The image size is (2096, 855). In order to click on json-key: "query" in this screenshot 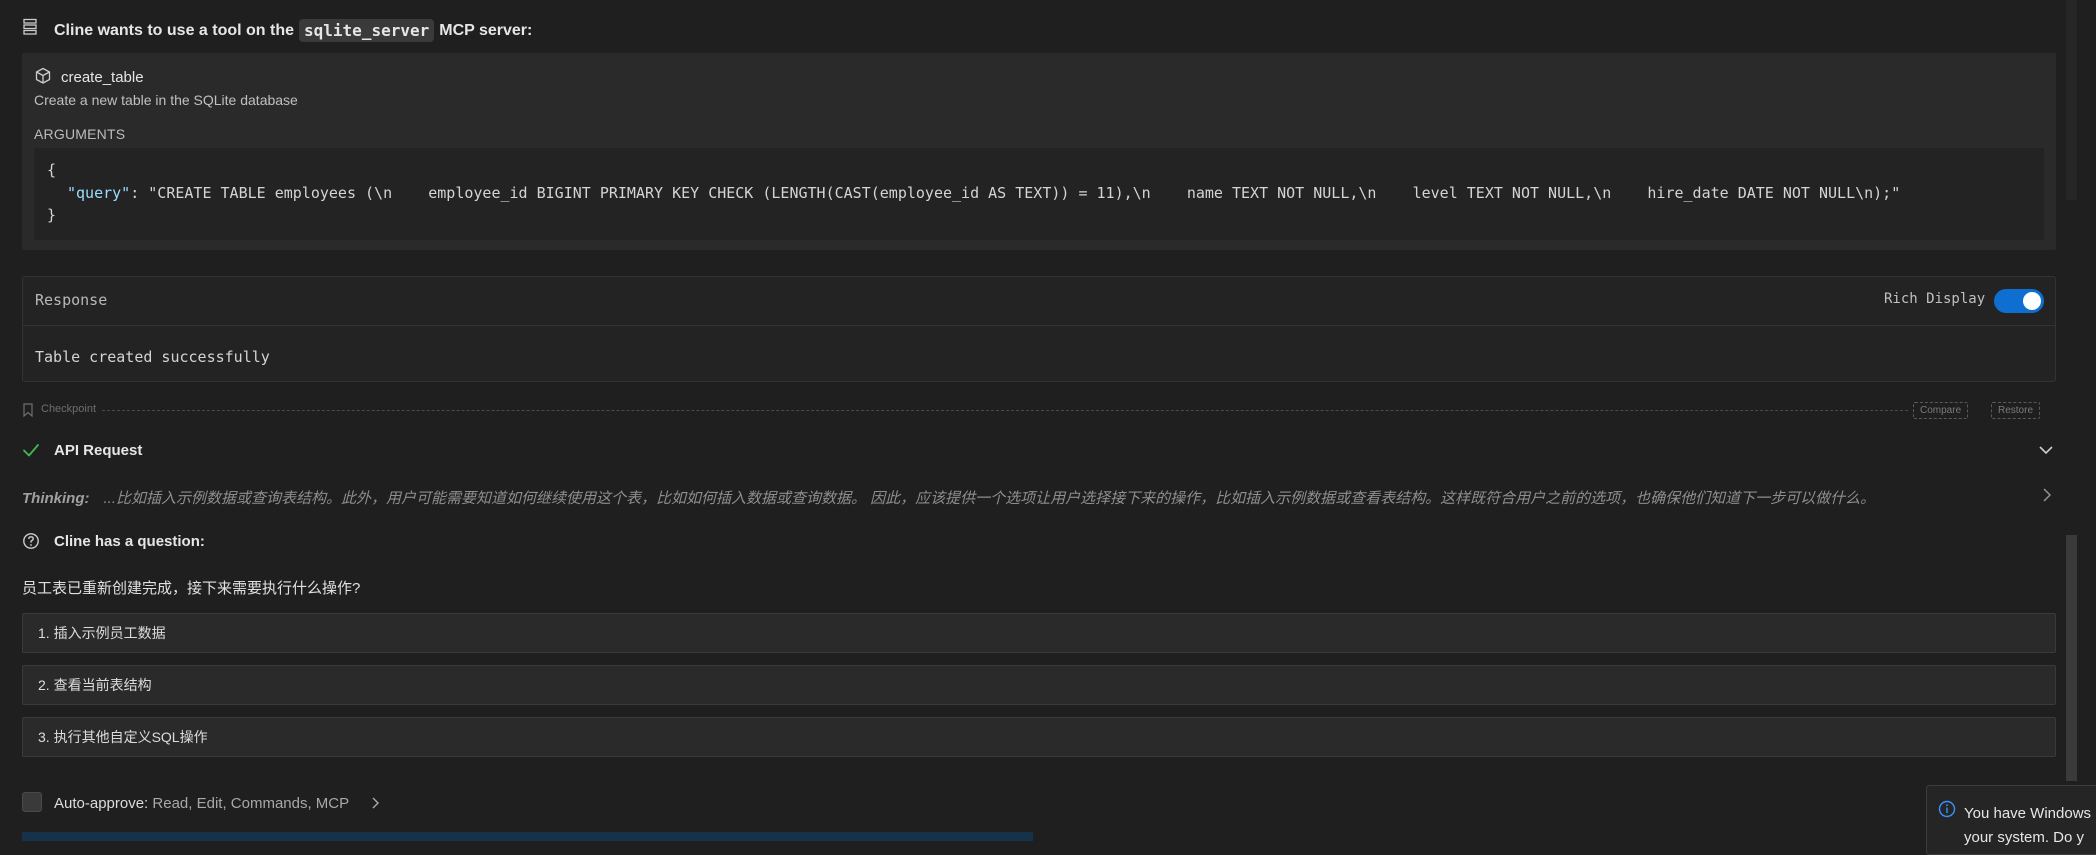, I will do `click(99, 193)`.